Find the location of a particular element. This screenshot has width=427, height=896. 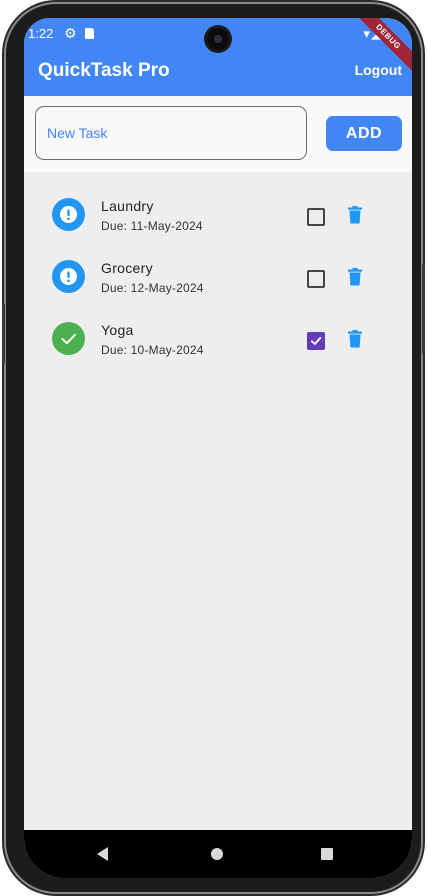

task-item: Grocery Due: 12-May-2024 is located at coordinates (218, 281).